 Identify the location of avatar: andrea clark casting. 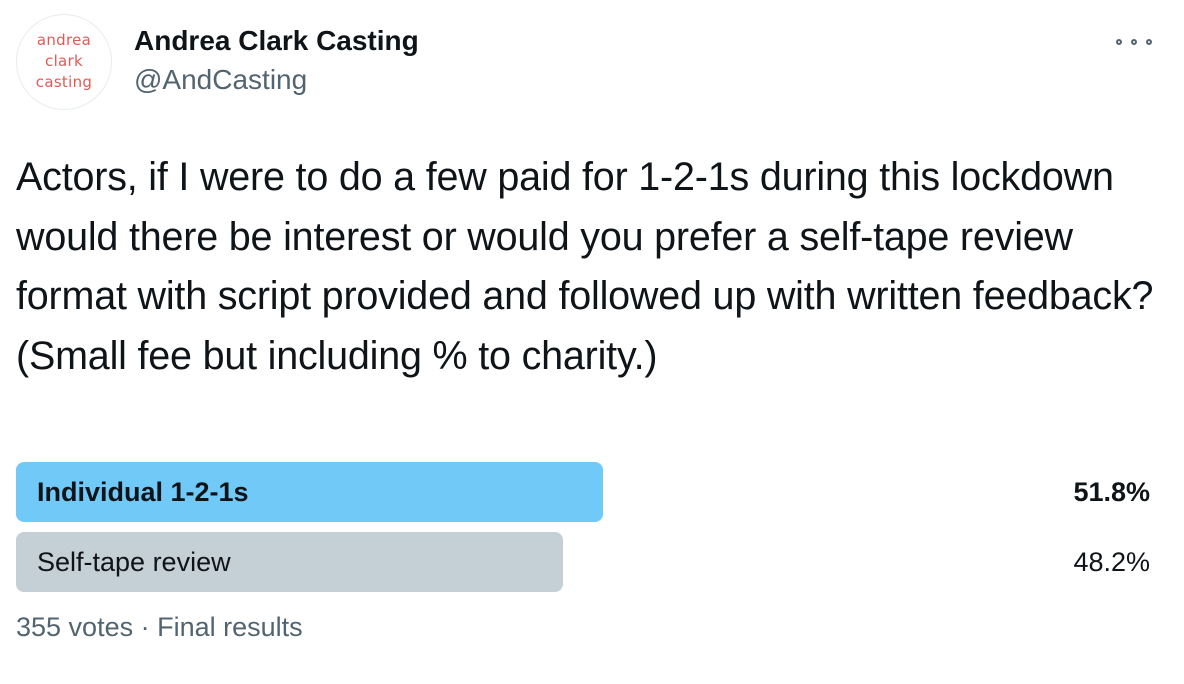
(64, 62).